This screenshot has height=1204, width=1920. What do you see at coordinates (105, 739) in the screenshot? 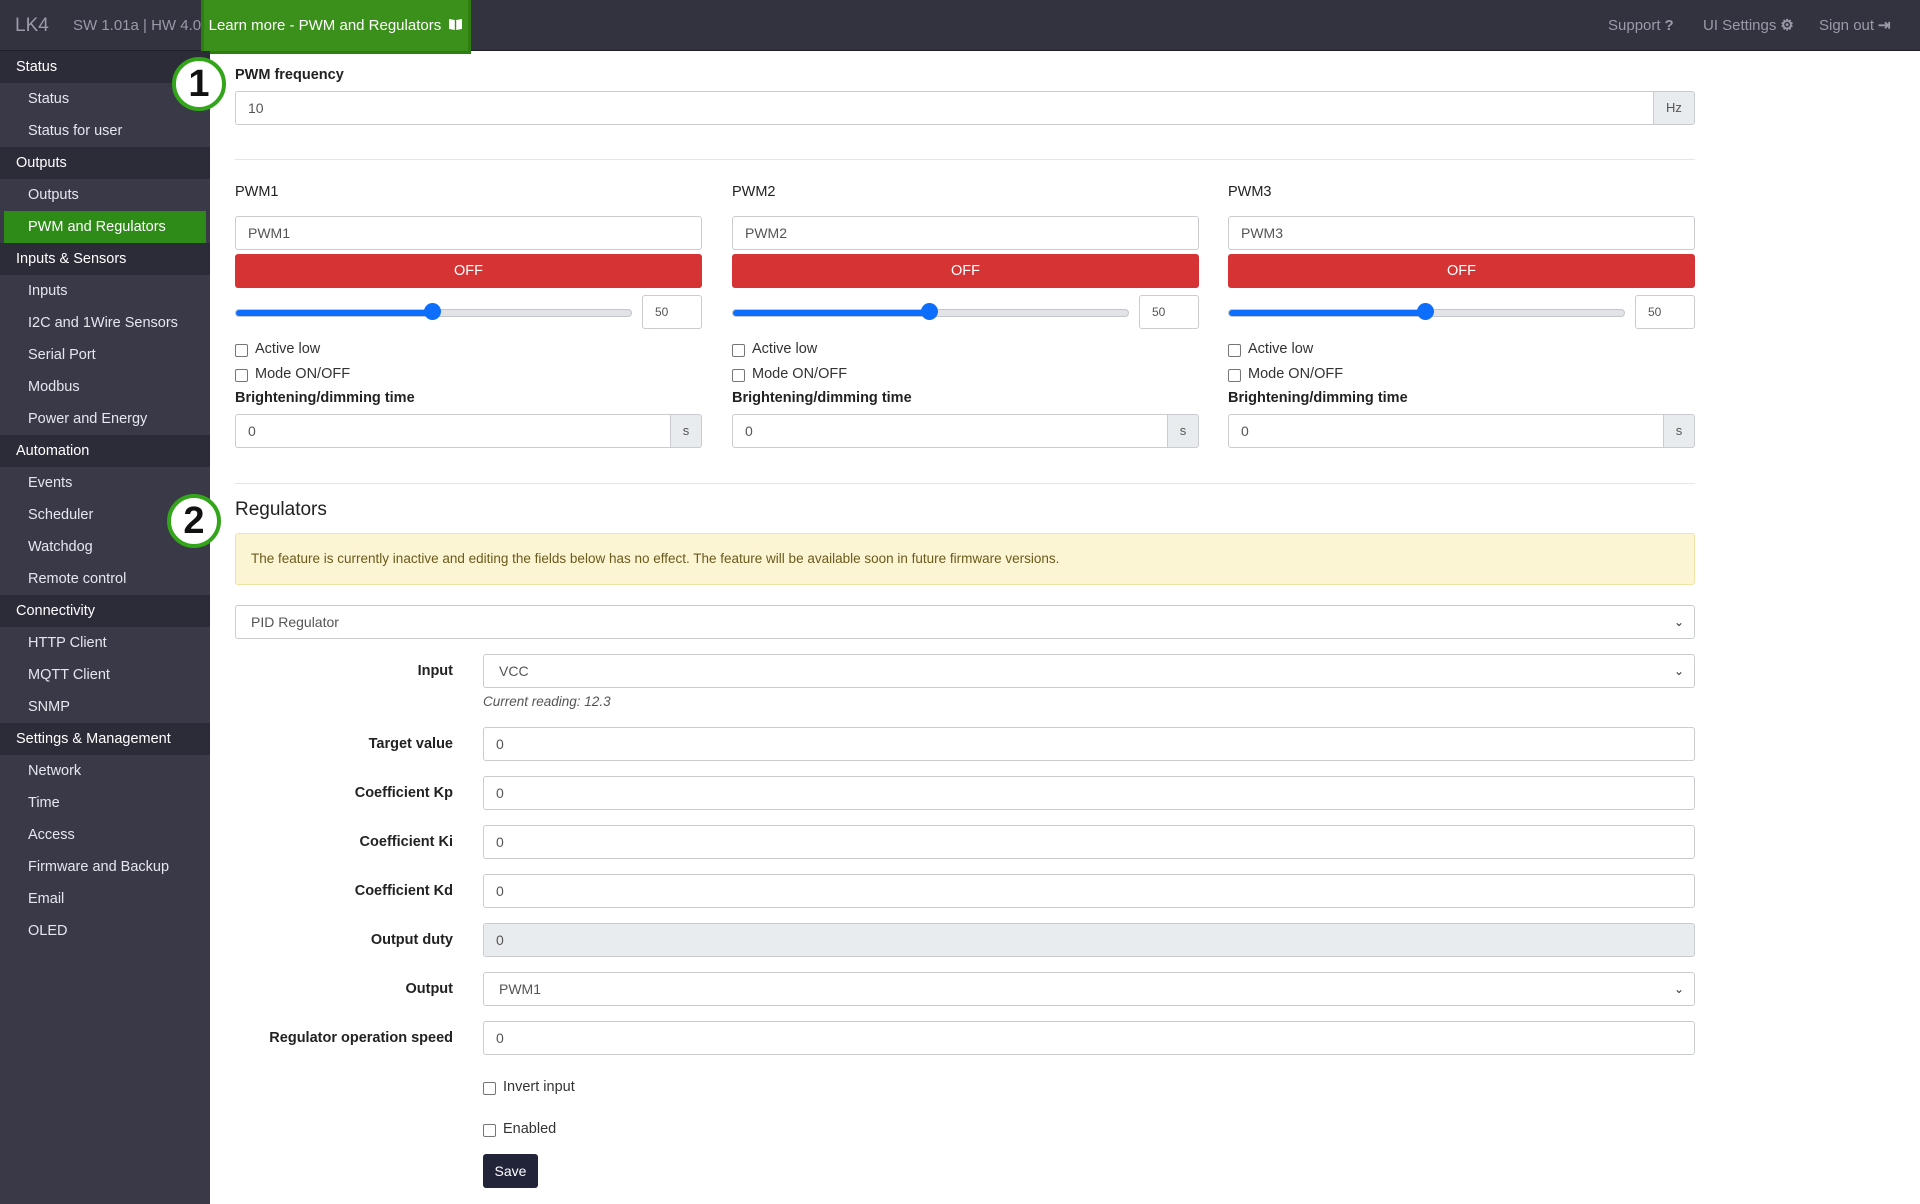
I see `sidebar-section-settings: Settings & Management` at bounding box center [105, 739].